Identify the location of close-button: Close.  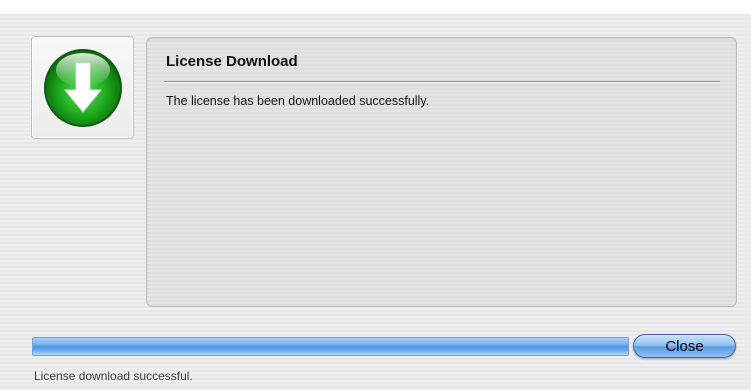
(684, 346).